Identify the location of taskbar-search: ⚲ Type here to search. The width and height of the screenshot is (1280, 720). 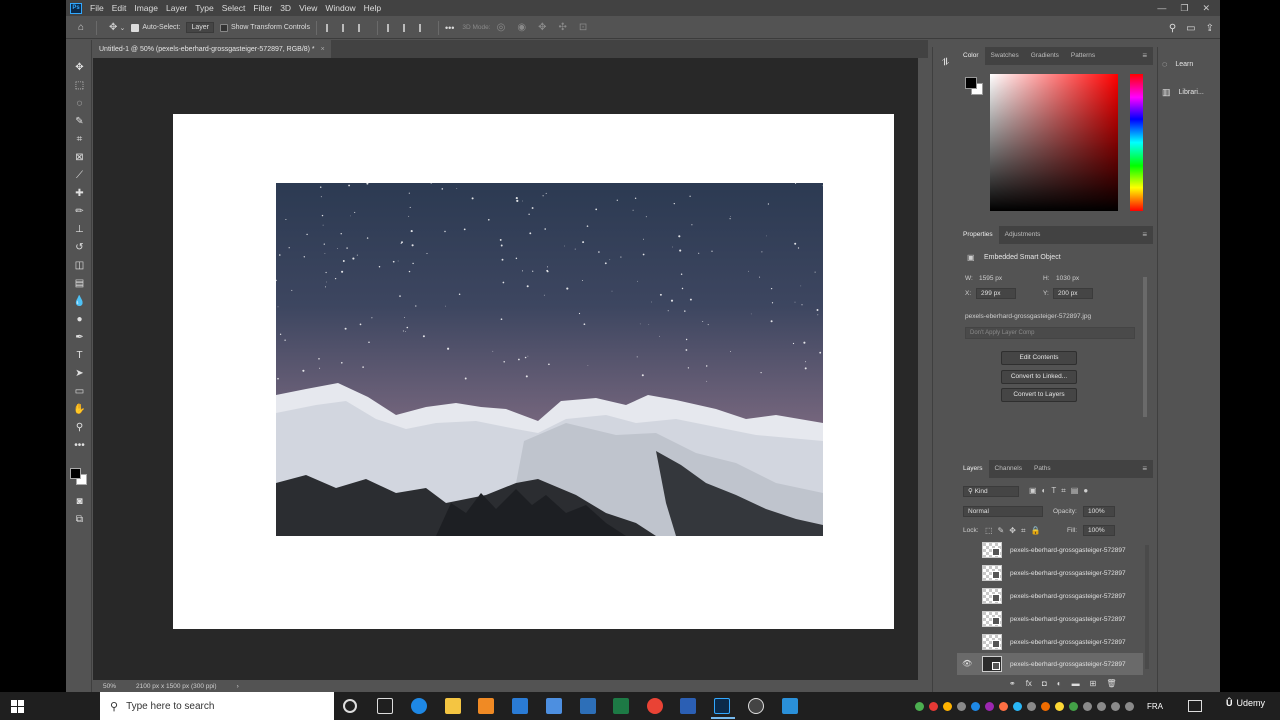
(217, 706).